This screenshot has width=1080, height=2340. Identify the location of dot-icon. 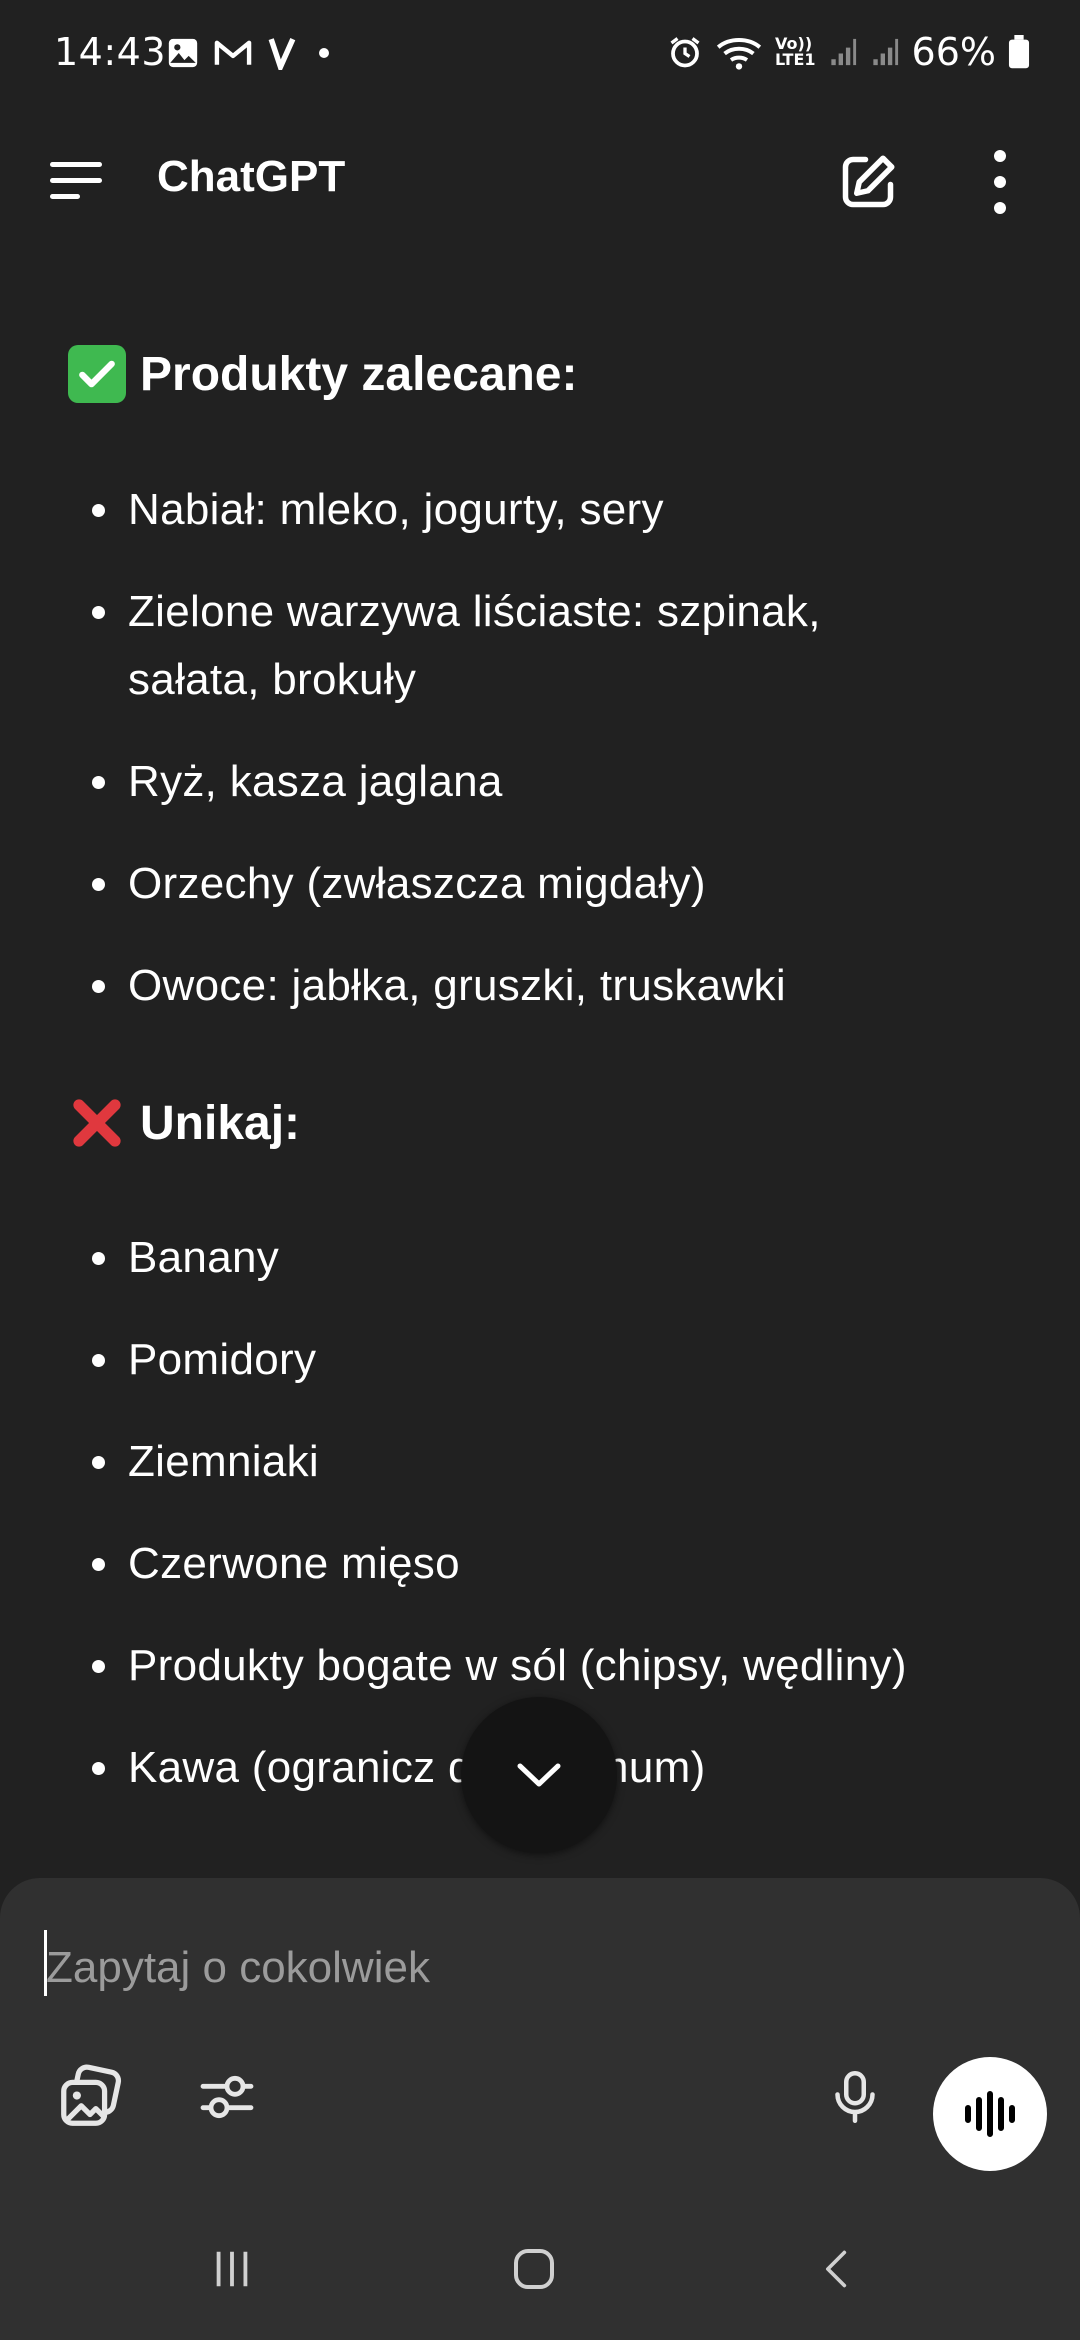
(324, 53).